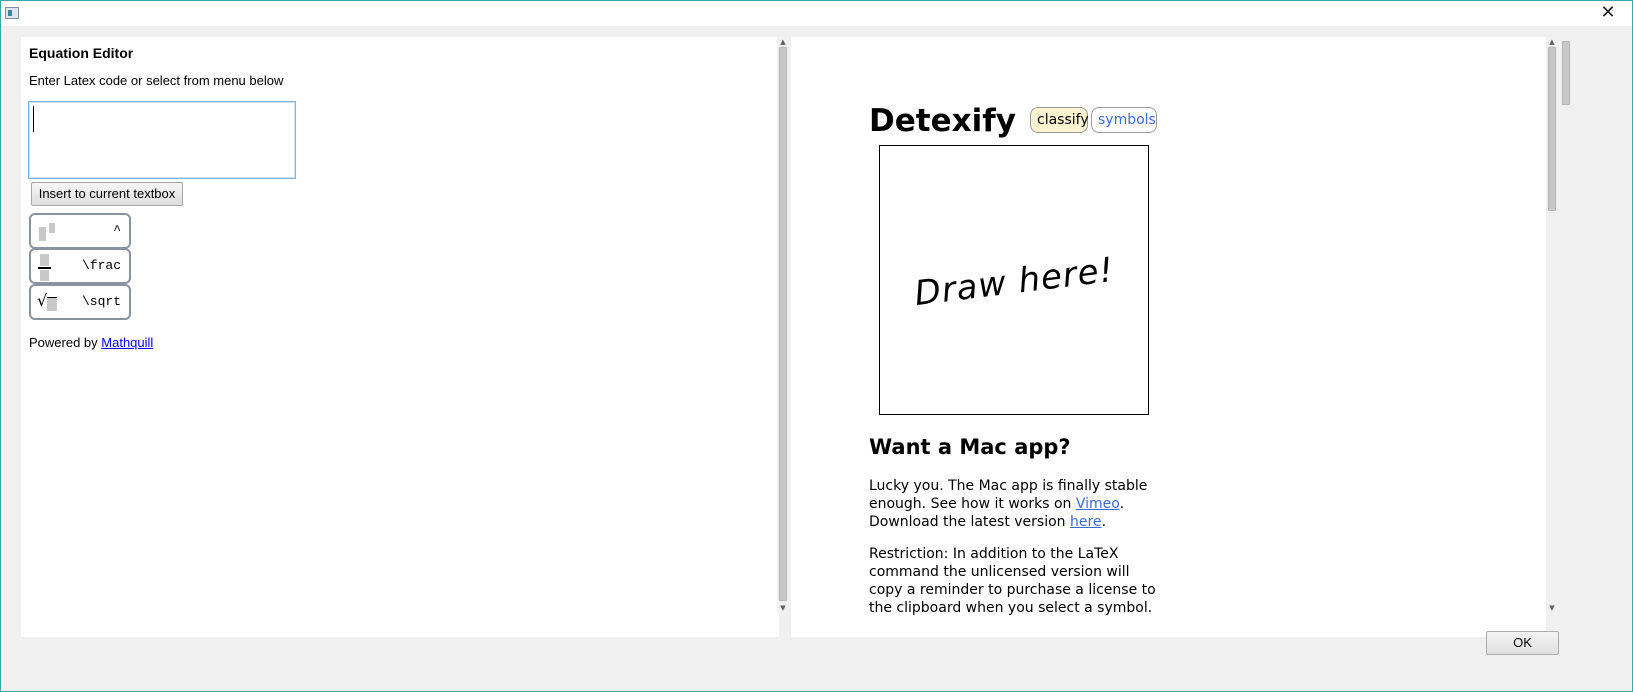 The image size is (1633, 692). I want to click on latex-input, so click(162, 140).